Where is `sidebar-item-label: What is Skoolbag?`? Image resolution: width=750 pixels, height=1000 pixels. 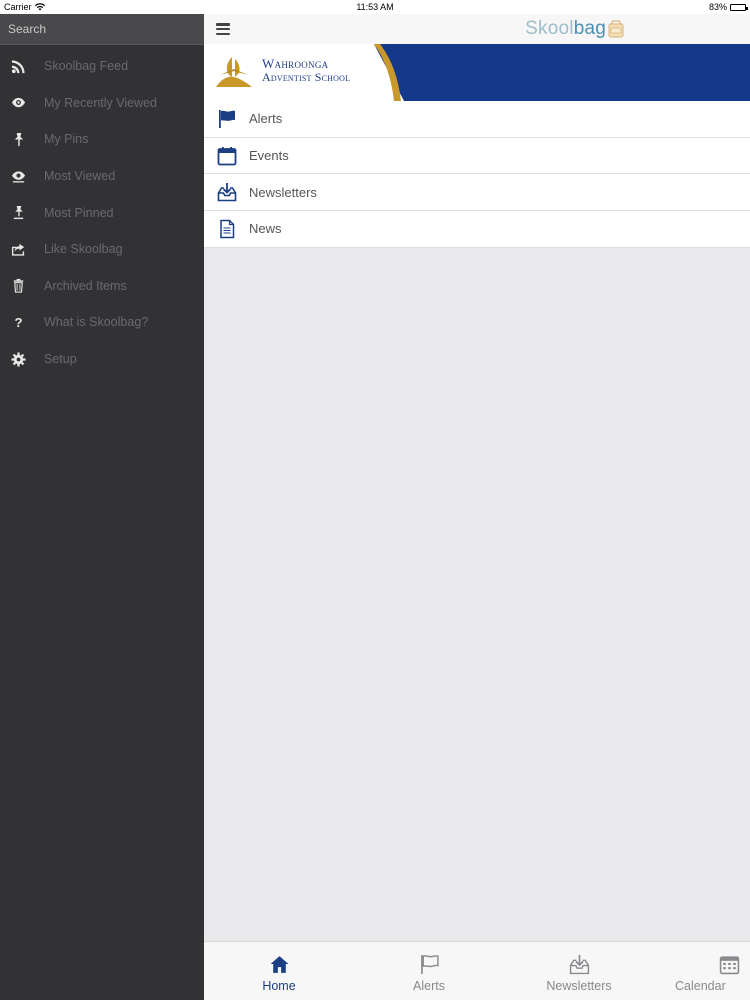
sidebar-item-label: What is Skoolbag? is located at coordinates (96, 322).